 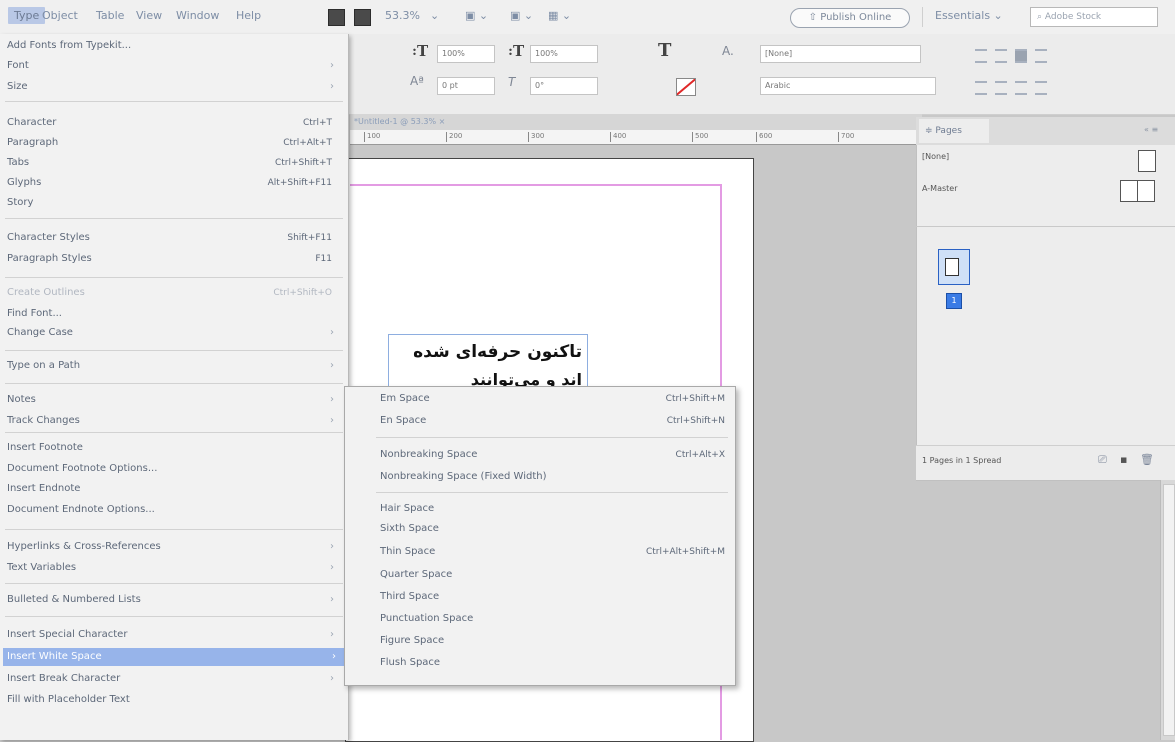 What do you see at coordinates (552, 663) in the screenshot?
I see `submenu-item-flush-space: Flush Space` at bounding box center [552, 663].